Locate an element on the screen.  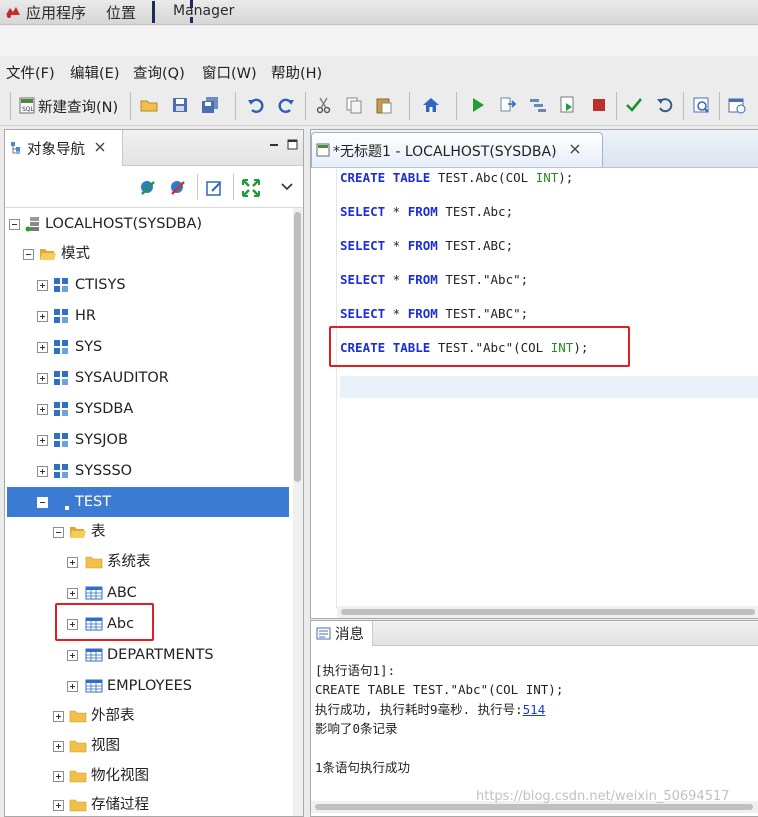
tree-node-localhost: LOCALHOST(SYSDBA) is located at coordinates (148, 224).